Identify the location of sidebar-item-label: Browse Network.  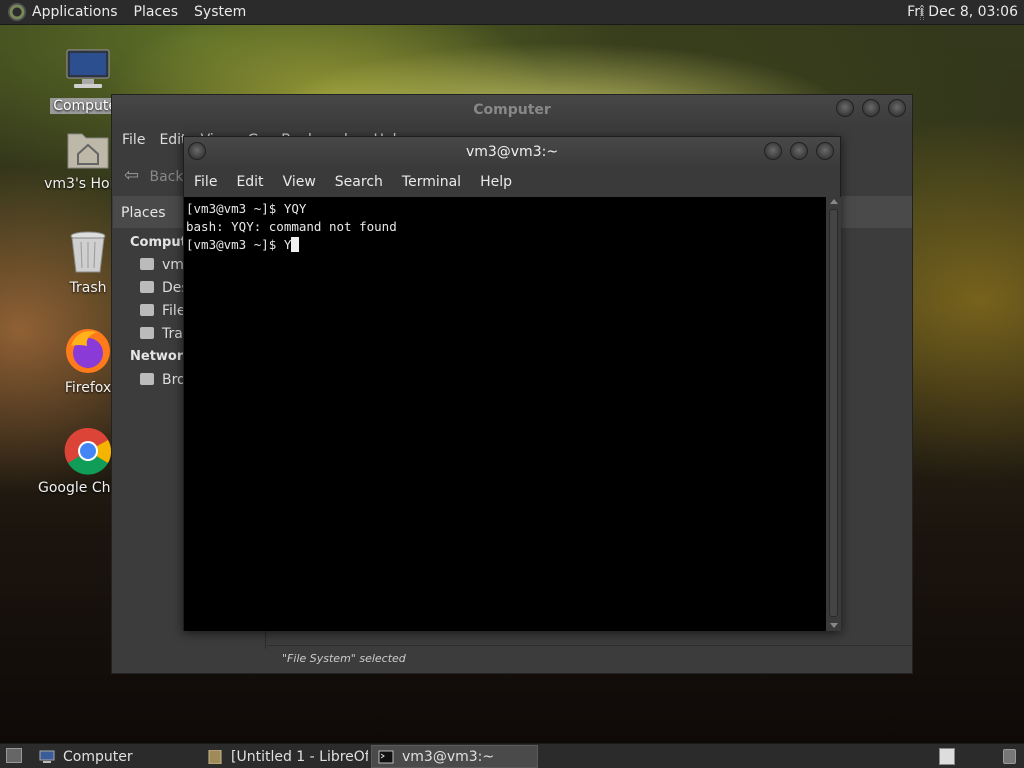
(173, 380).